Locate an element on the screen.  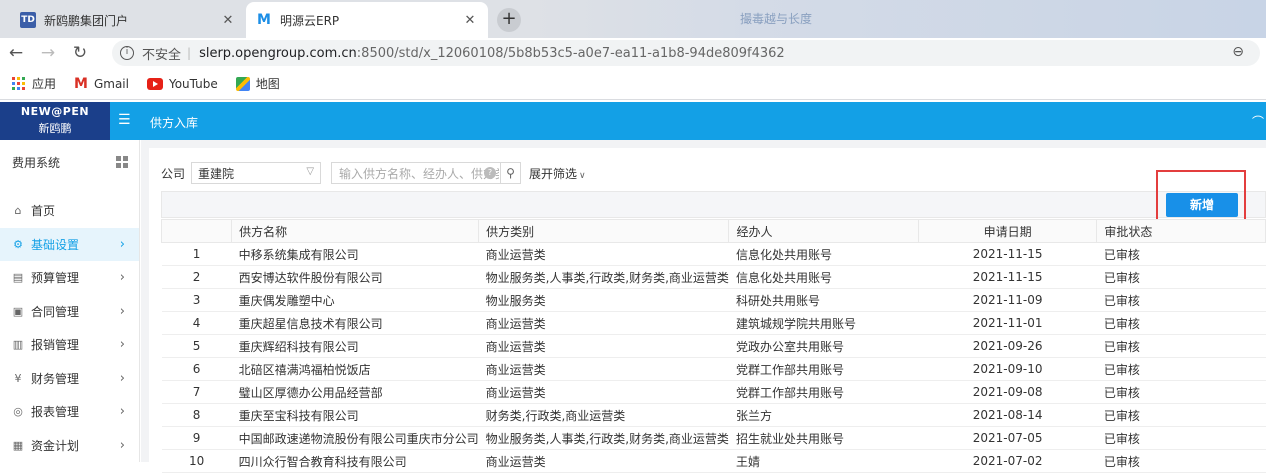
table-row: 7 璧山区厚德办公用品经营部 商业运营类 党群工作部共用账号 2021-09-08 已审核 is located at coordinates (713, 392).